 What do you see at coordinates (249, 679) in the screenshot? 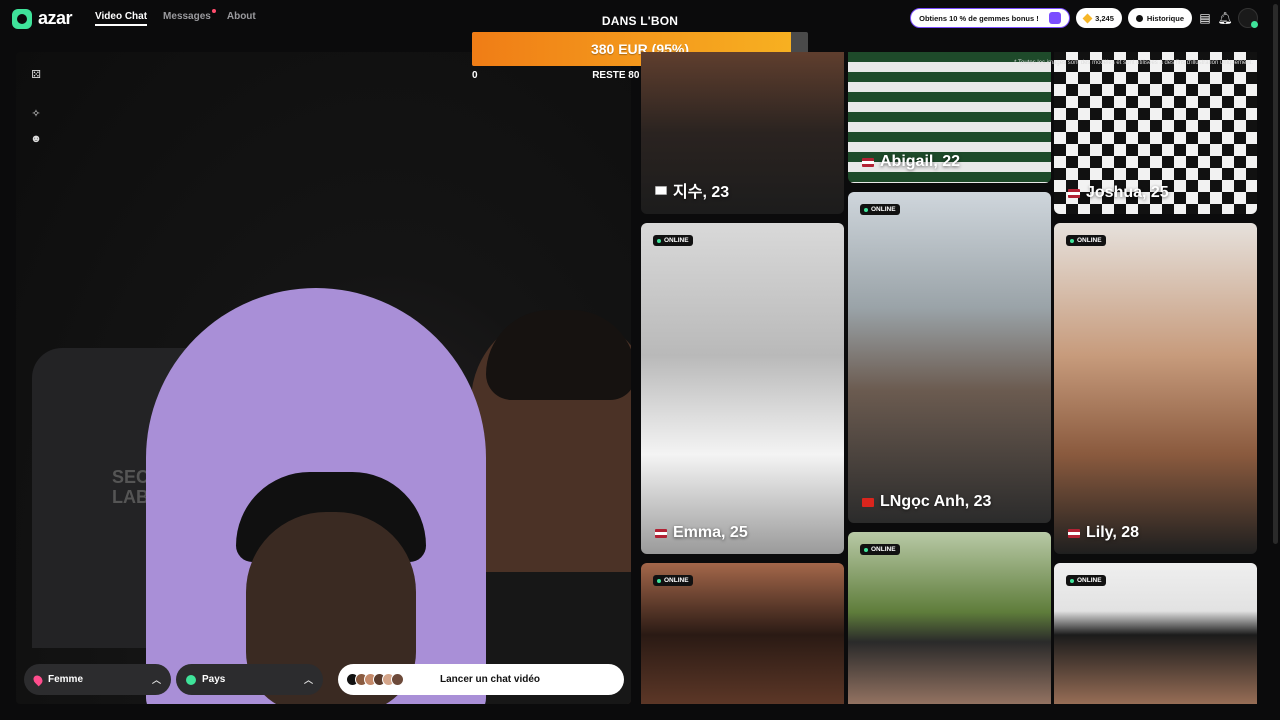
I see `country-filter-dropdown: Pays ︿` at bounding box center [249, 679].